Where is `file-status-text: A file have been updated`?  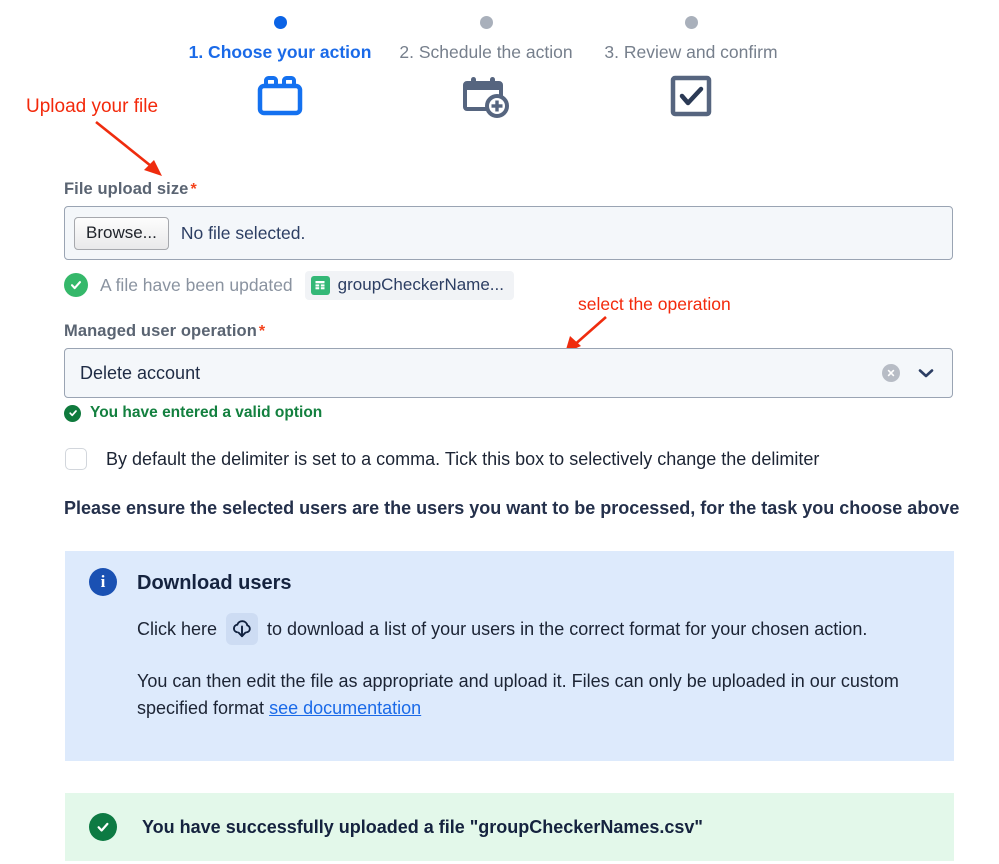
file-status-text: A file have been updated is located at coordinates (196, 284).